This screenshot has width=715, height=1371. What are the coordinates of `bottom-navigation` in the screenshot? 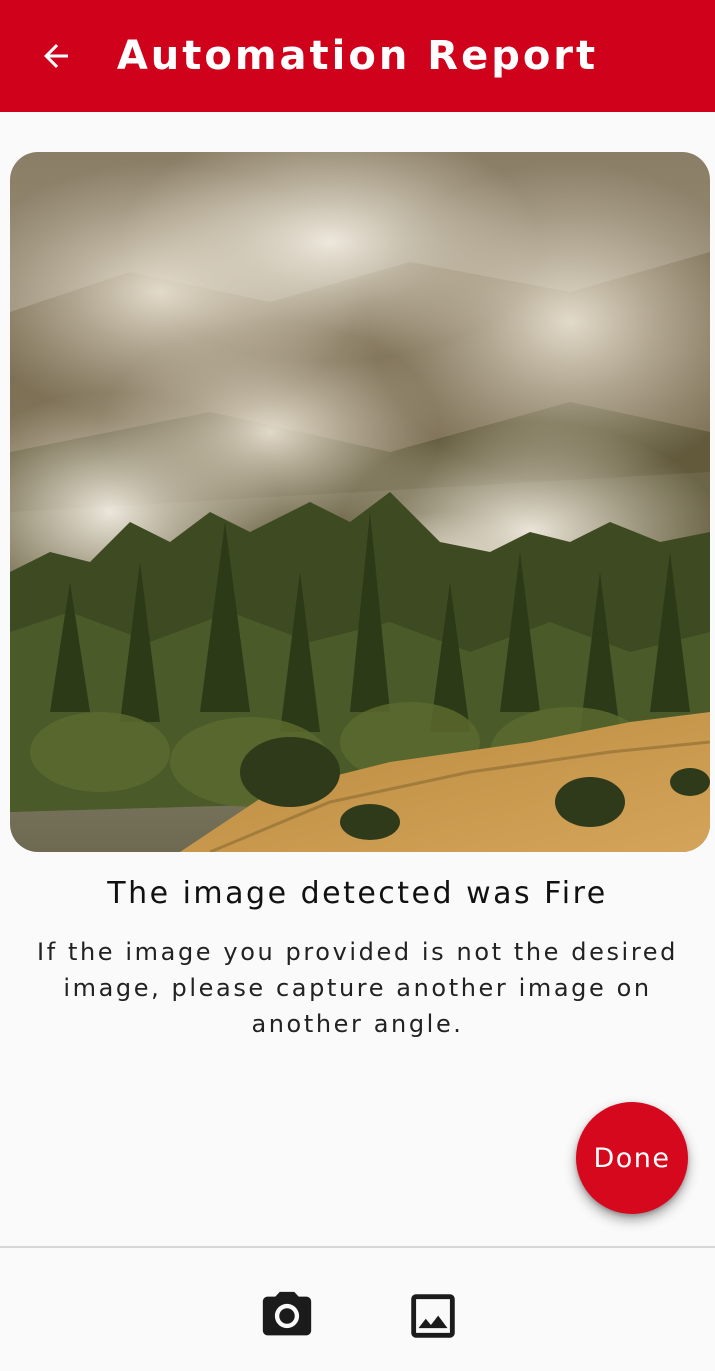 It's located at (357, 1308).